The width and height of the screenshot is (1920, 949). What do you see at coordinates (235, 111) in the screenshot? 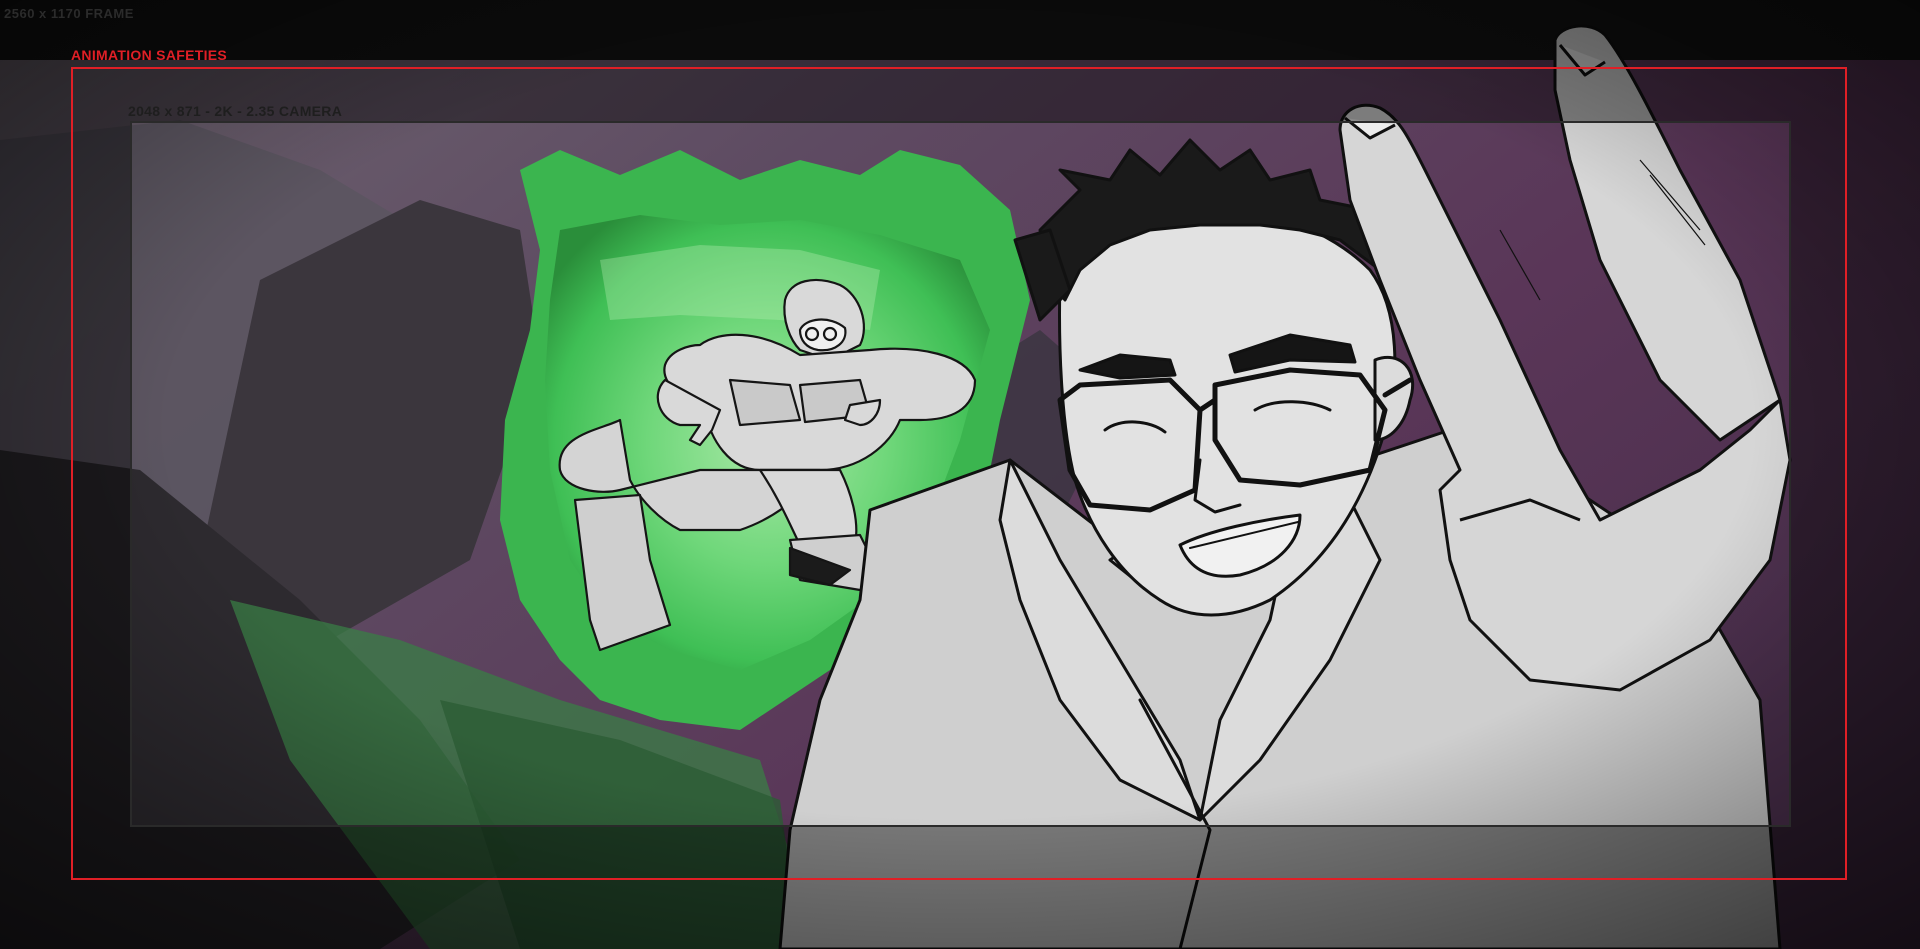
I see `camera-size-label: 2048 x 871 - 2K - 2.35 CAMERA` at bounding box center [235, 111].